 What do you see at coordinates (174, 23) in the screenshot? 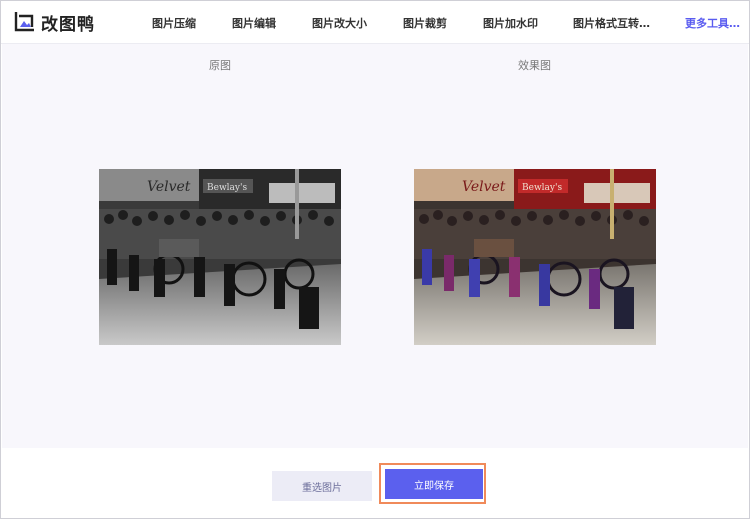
I see `nav-item-compress: 图片压缩` at bounding box center [174, 23].